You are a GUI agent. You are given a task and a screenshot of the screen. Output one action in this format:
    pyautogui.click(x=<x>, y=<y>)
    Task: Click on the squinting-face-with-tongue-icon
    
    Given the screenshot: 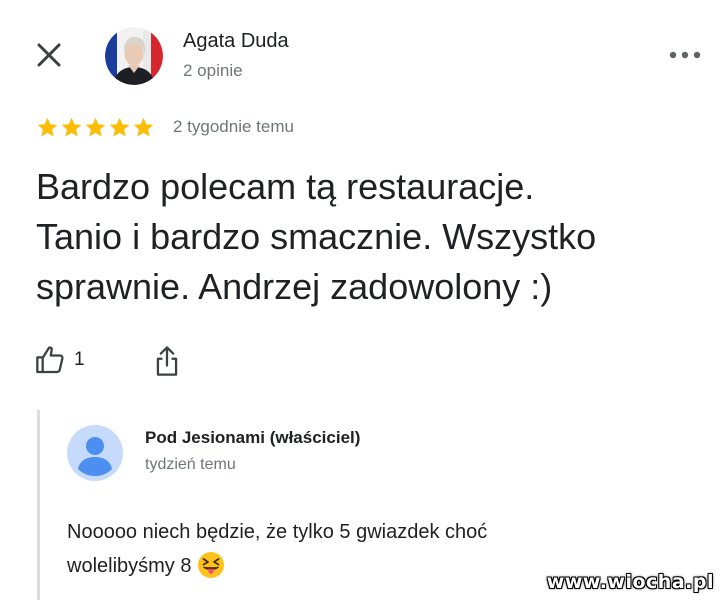 What is the action you would take?
    pyautogui.click(x=211, y=565)
    